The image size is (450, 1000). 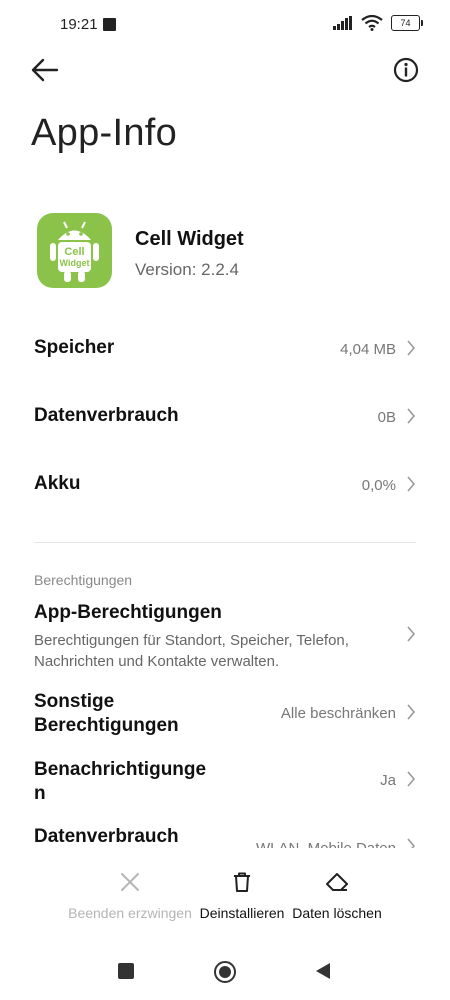 What do you see at coordinates (232, 253) in the screenshot?
I see `app-header: Cell Widget Cell Widget Version: 2.2.4` at bounding box center [232, 253].